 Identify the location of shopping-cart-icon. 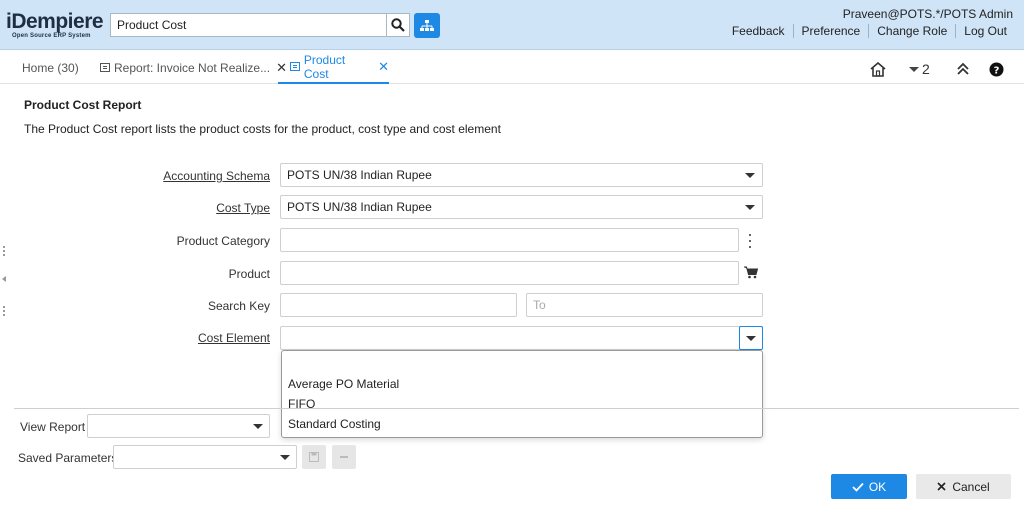
(751, 272).